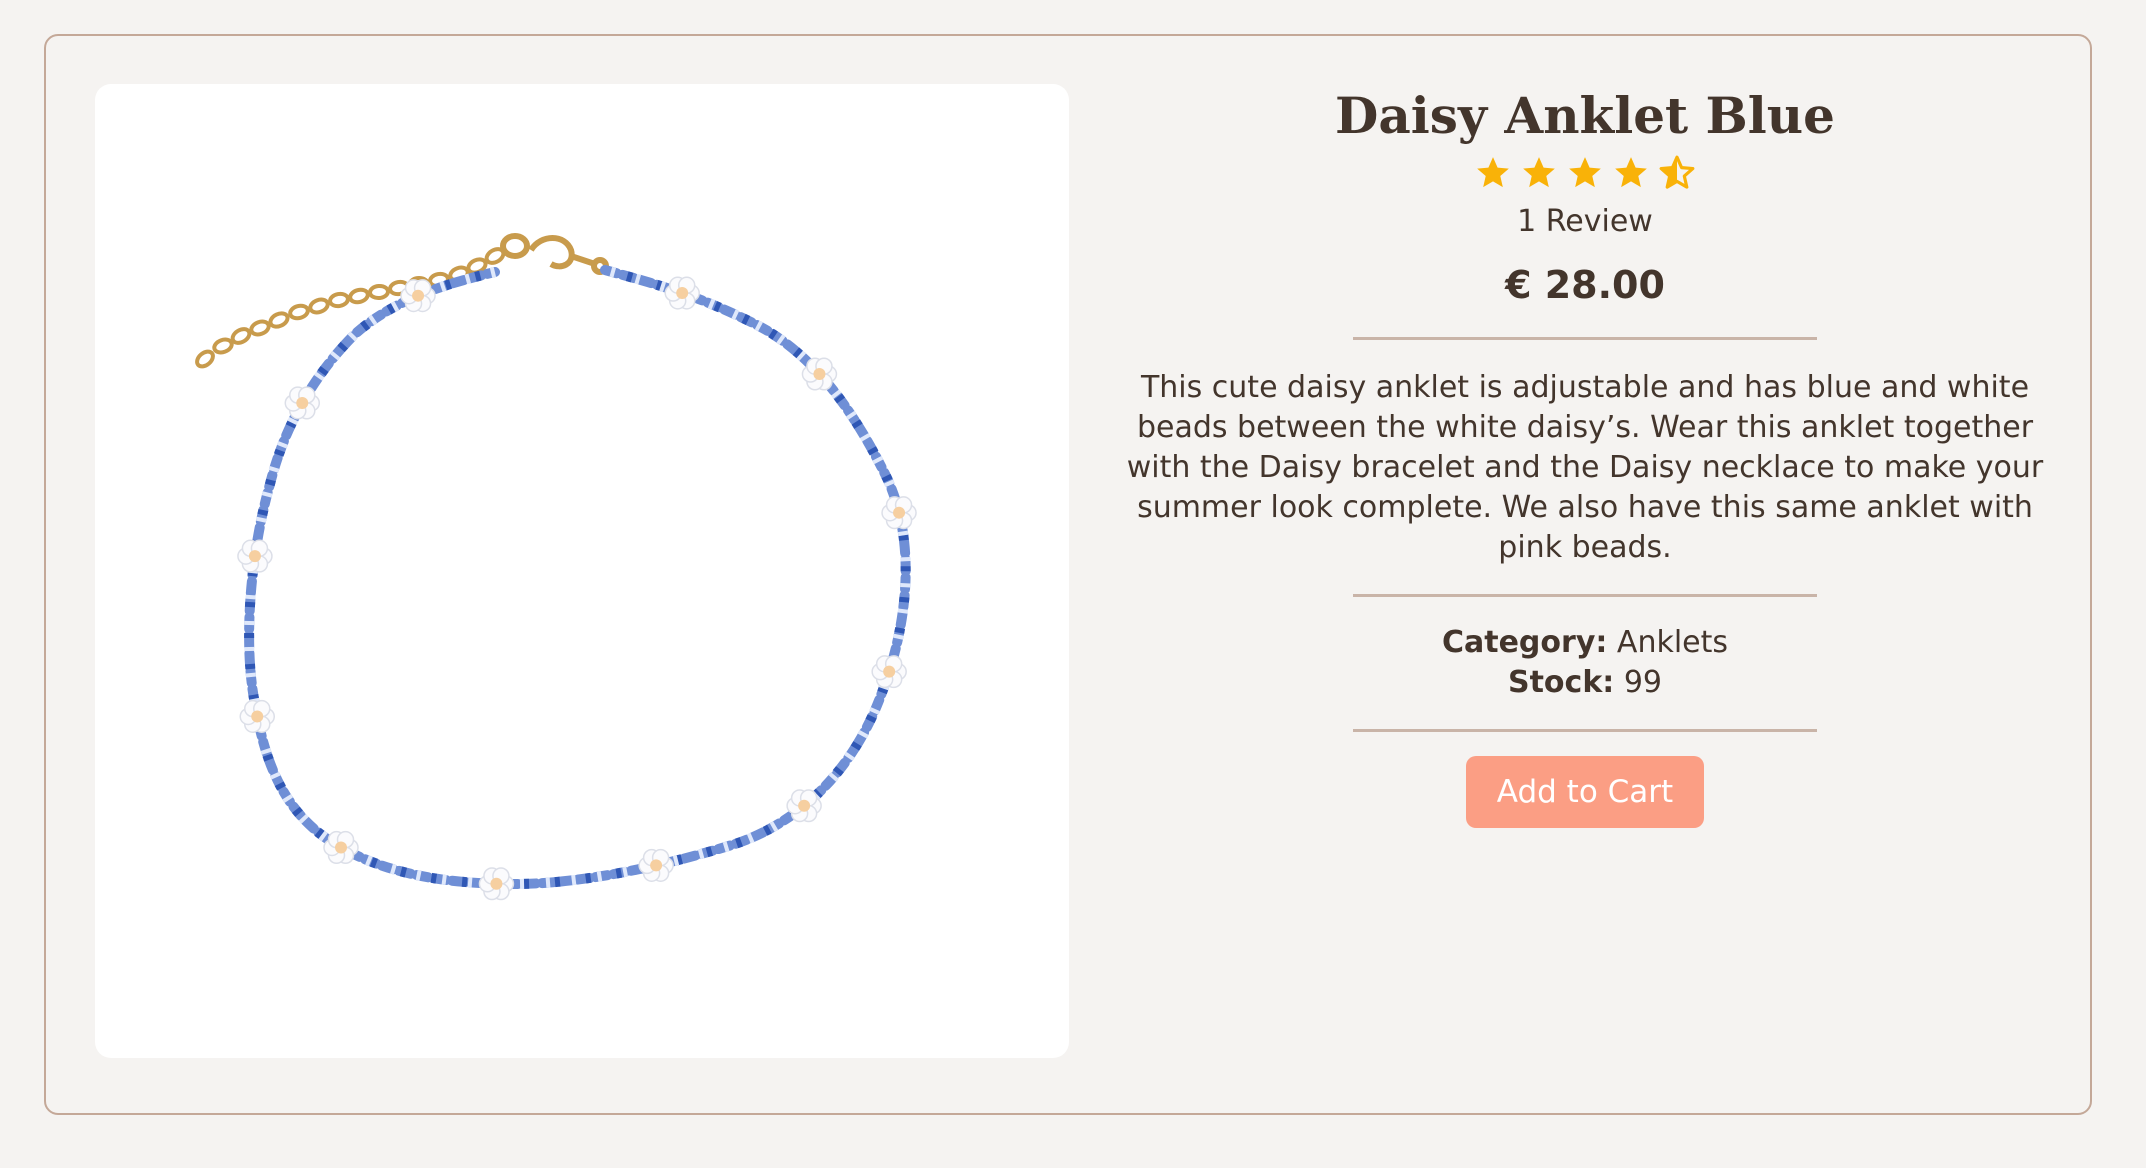 This screenshot has width=2146, height=1168. I want to click on stock-label: Stock:, so click(1561, 682).